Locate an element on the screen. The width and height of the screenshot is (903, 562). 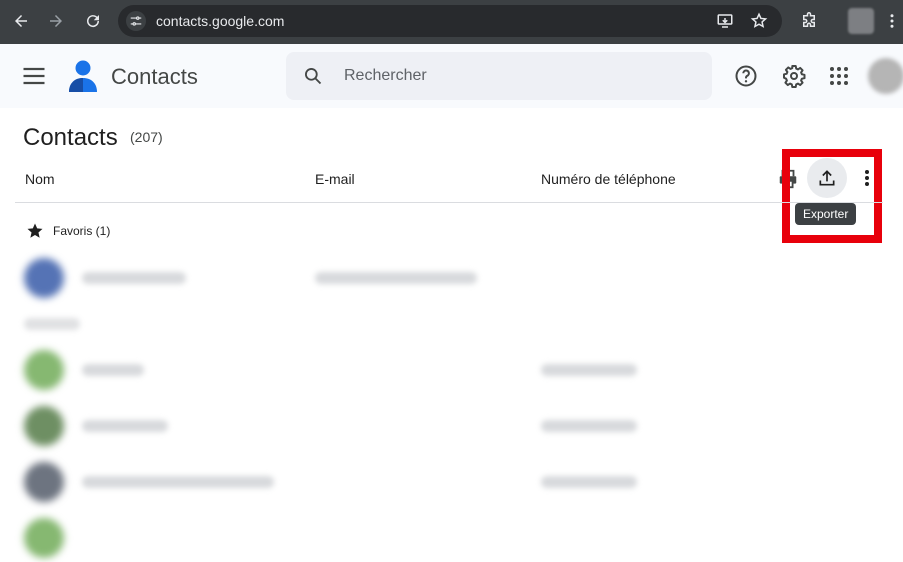
apps-grid-icon is located at coordinates (839, 76).